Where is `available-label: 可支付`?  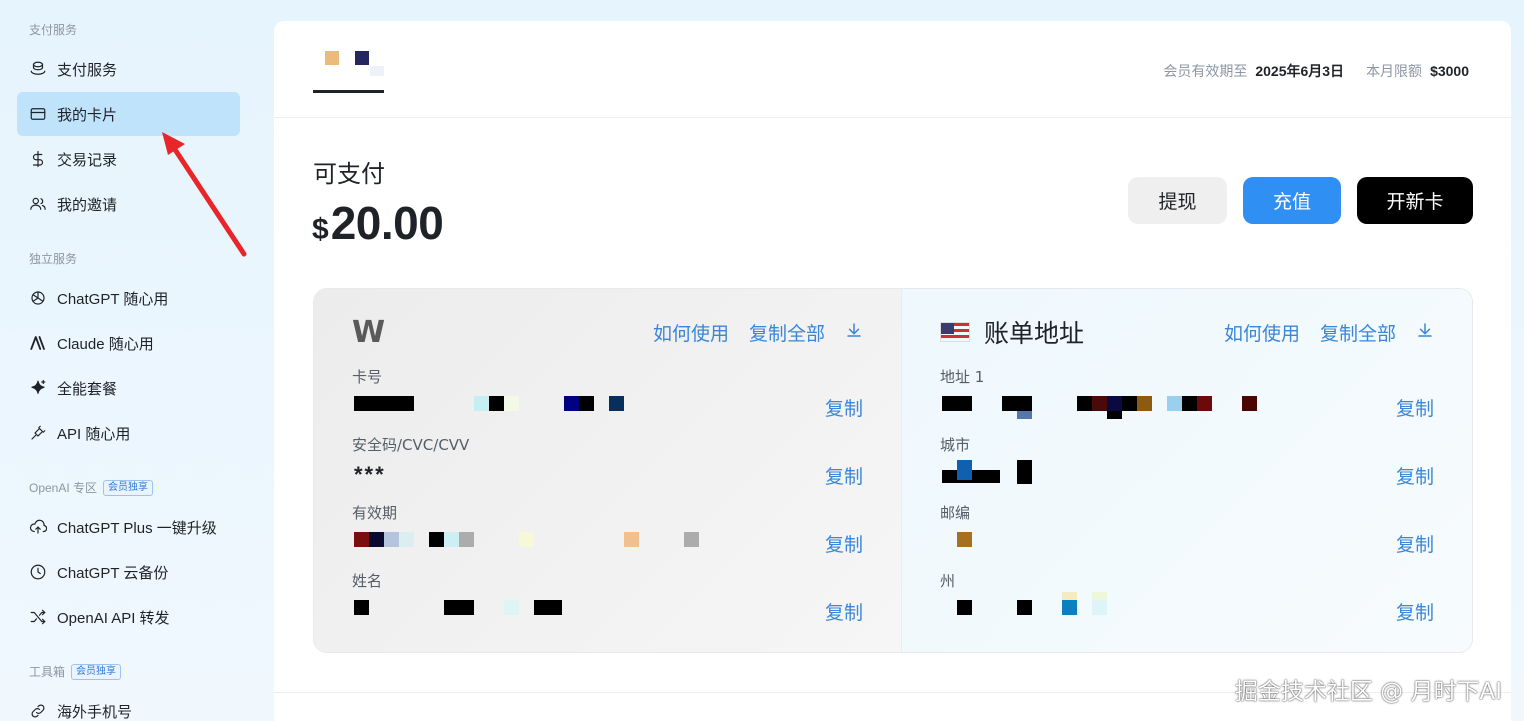 available-label: 可支付 is located at coordinates (349, 174).